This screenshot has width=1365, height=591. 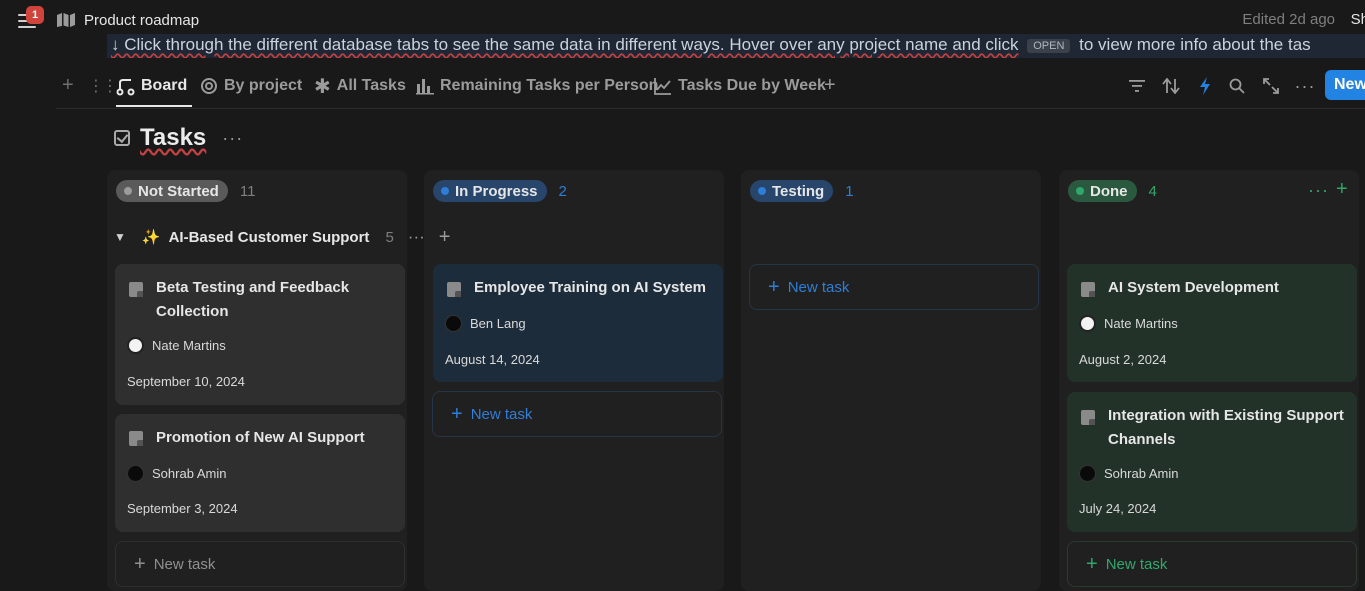 I want to click on task-title-line: Collection, so click(x=192, y=311).